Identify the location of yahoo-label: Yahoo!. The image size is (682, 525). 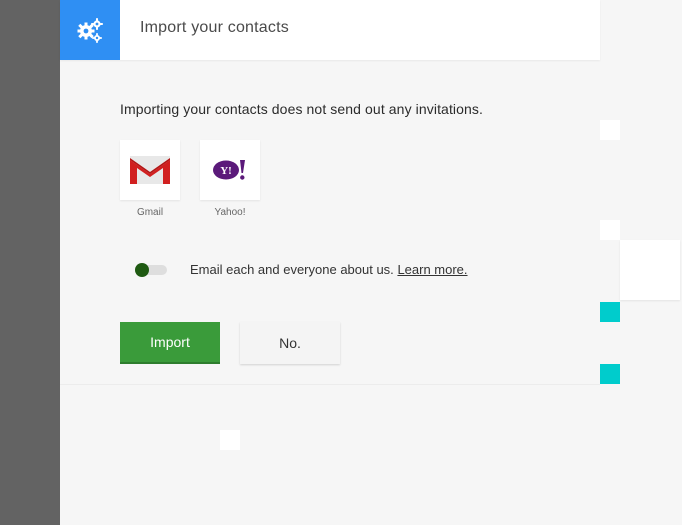
(230, 212).